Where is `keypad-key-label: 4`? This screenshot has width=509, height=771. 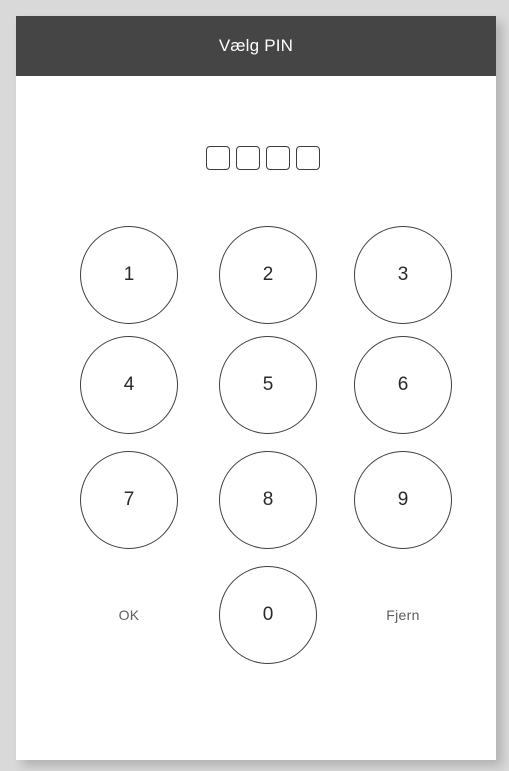 keypad-key-label: 4 is located at coordinates (129, 384).